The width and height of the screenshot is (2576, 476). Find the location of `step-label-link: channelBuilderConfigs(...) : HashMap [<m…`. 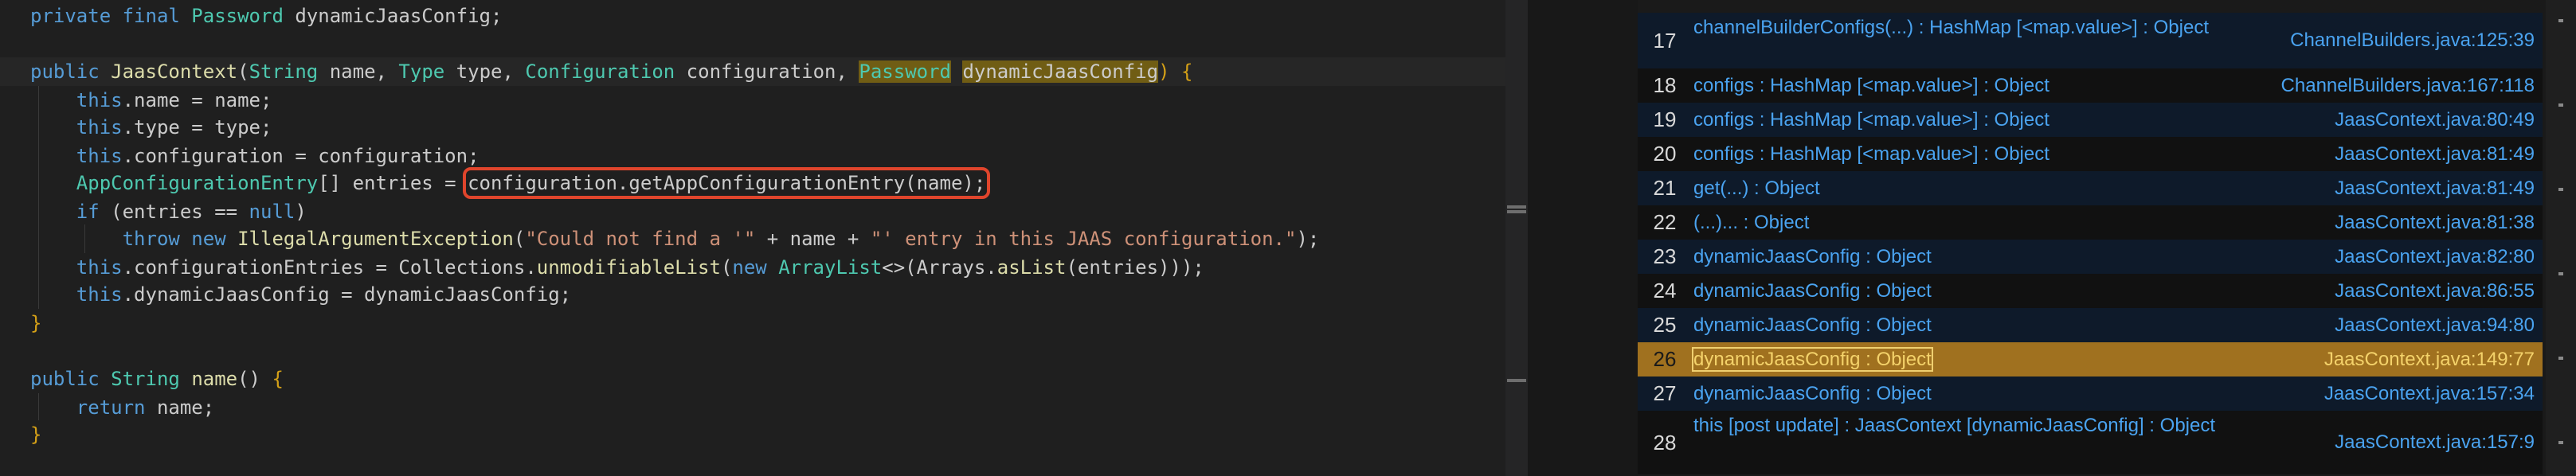

step-label-link: channelBuilderConfigs(...) : HashMap [<m… is located at coordinates (1996, 28).